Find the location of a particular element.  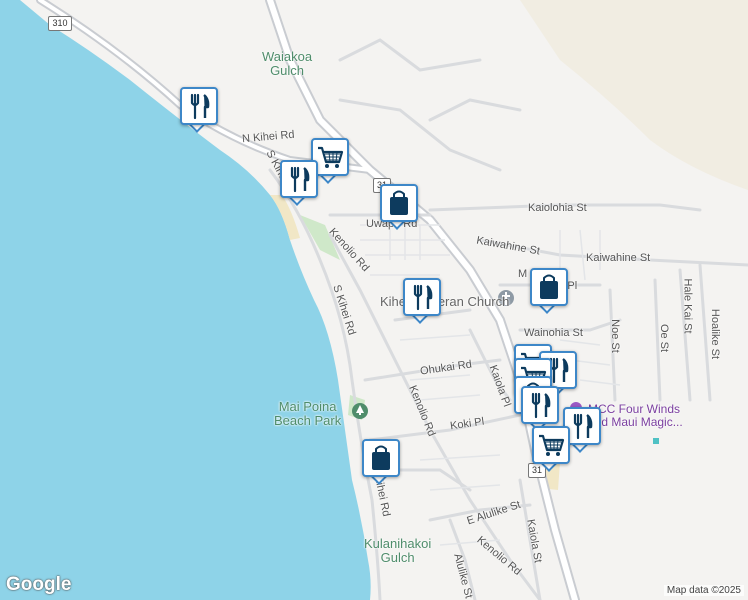

oe-st-label: Oe St is located at coordinates (664, 338).